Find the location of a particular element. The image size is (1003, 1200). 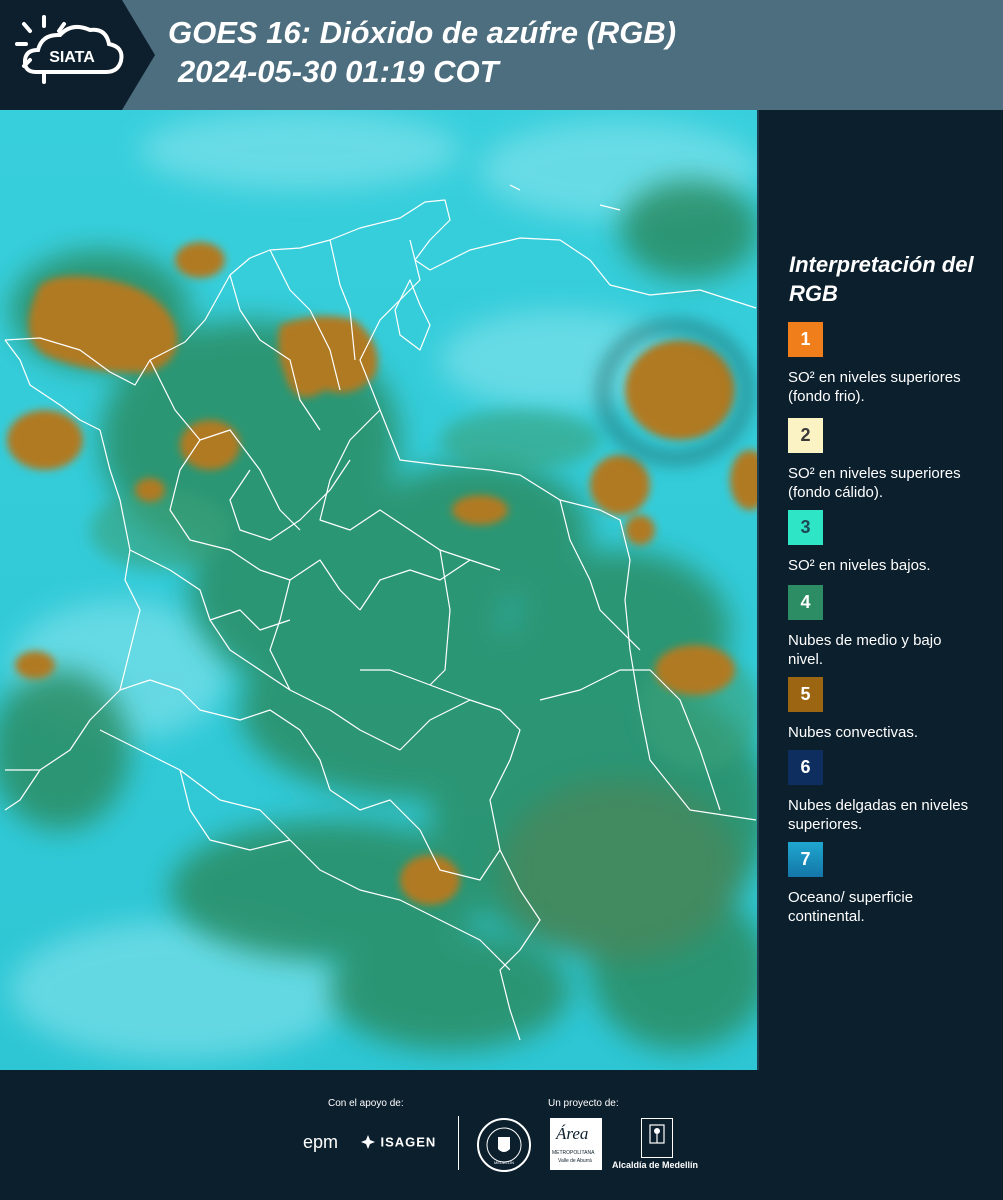

legend-number-4: 4 is located at coordinates (805, 602).